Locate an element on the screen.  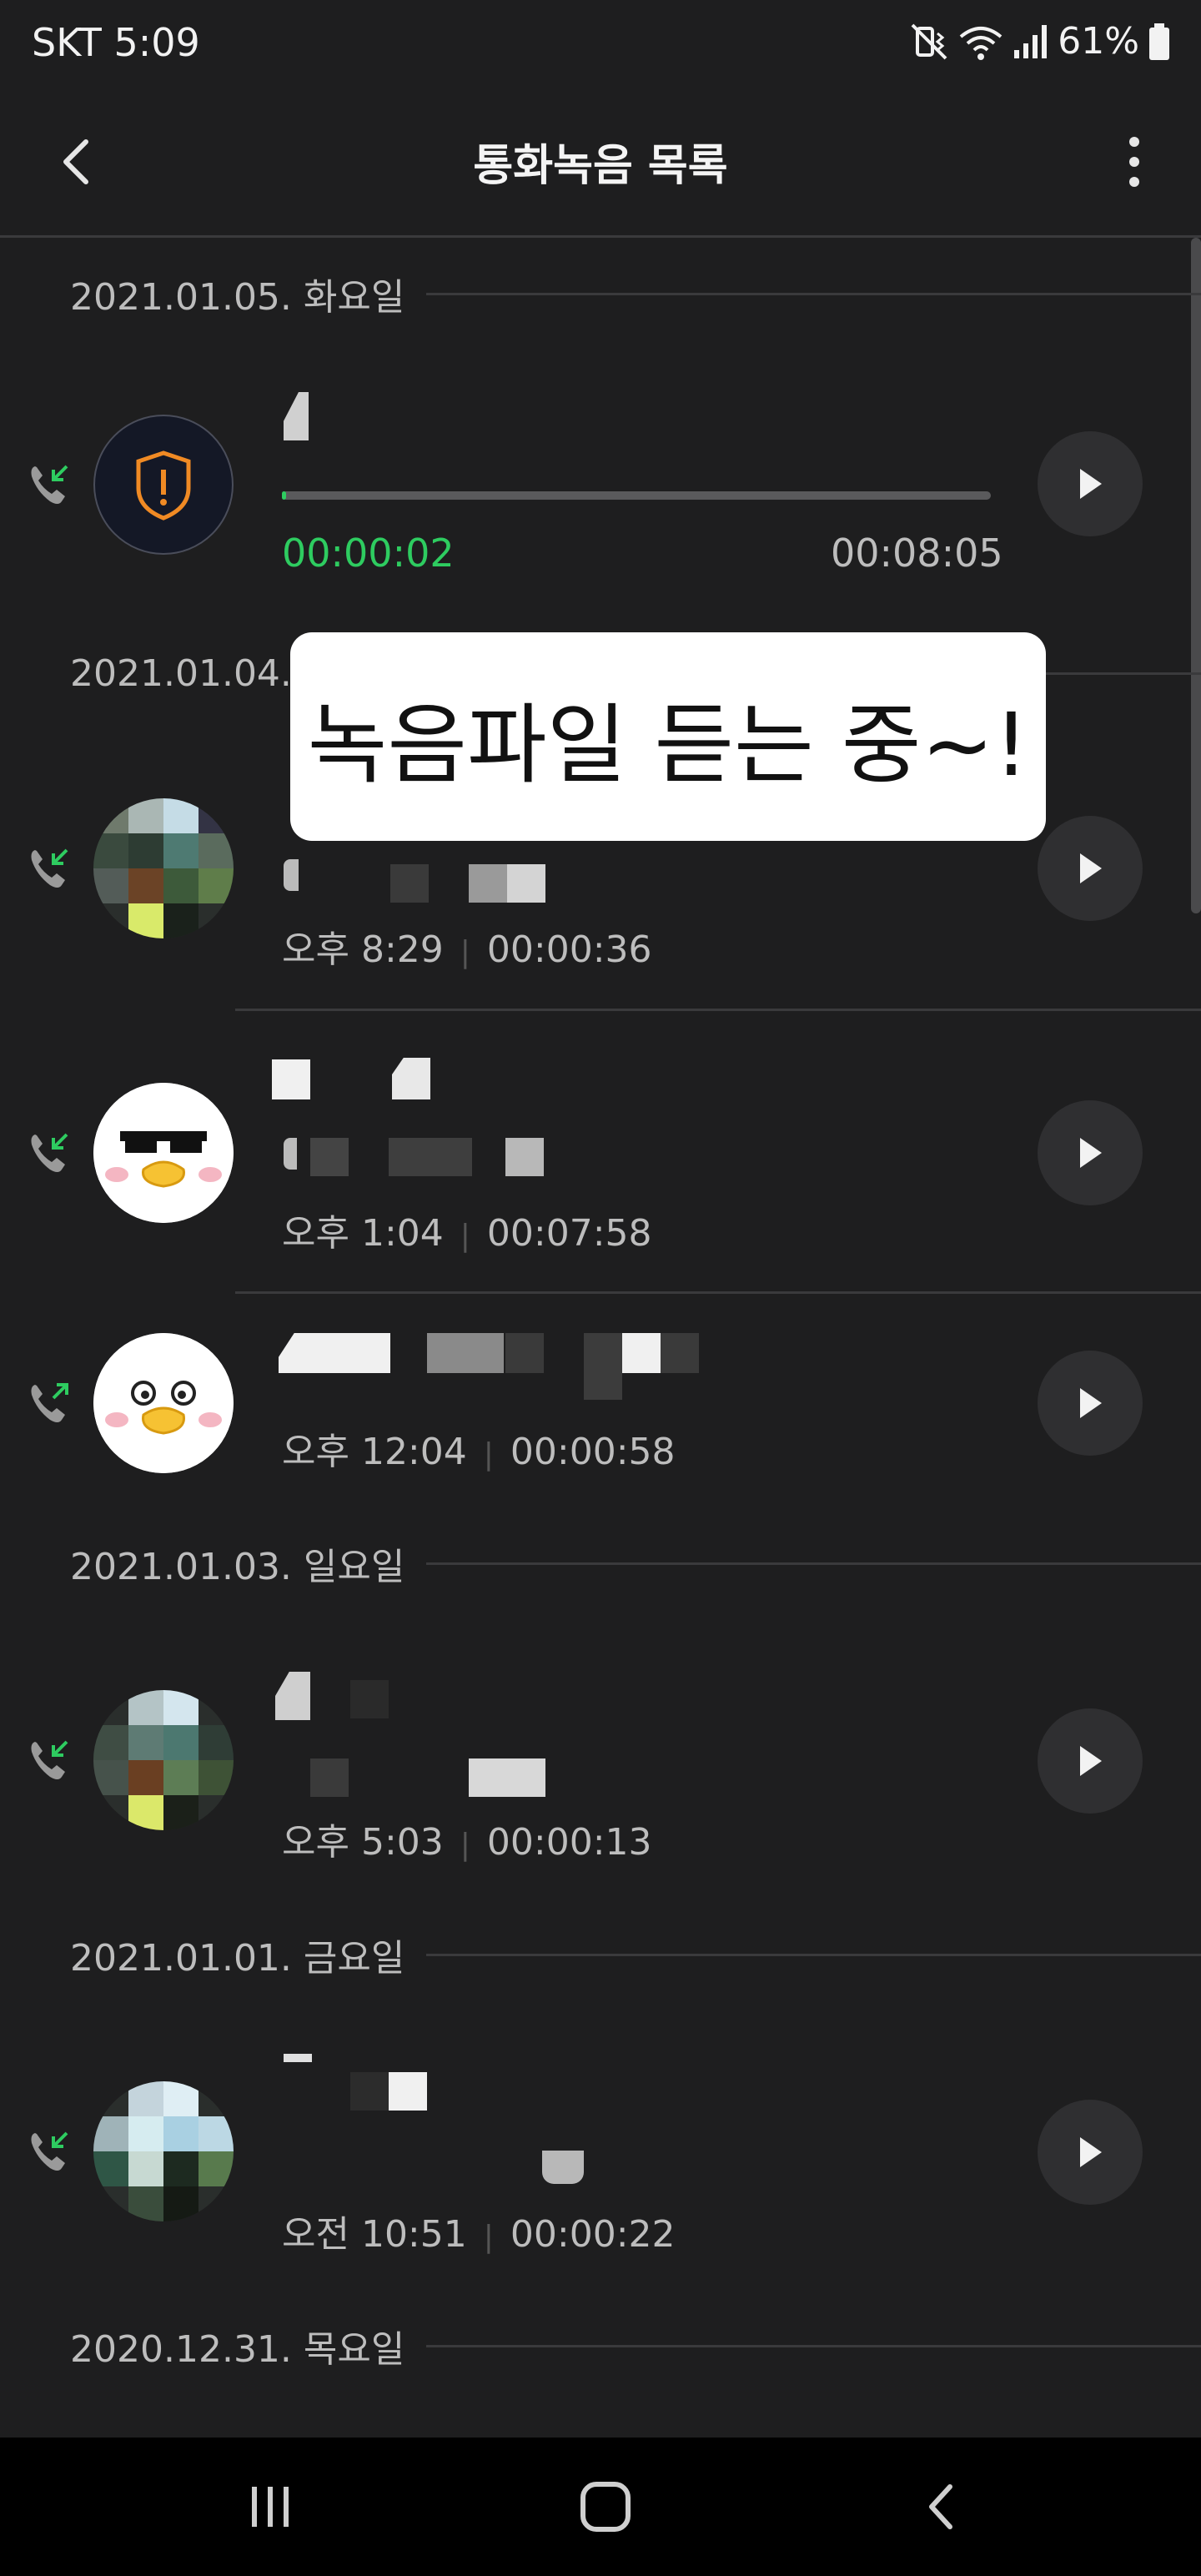
total-time: 00:08:05 is located at coordinates (917, 553).